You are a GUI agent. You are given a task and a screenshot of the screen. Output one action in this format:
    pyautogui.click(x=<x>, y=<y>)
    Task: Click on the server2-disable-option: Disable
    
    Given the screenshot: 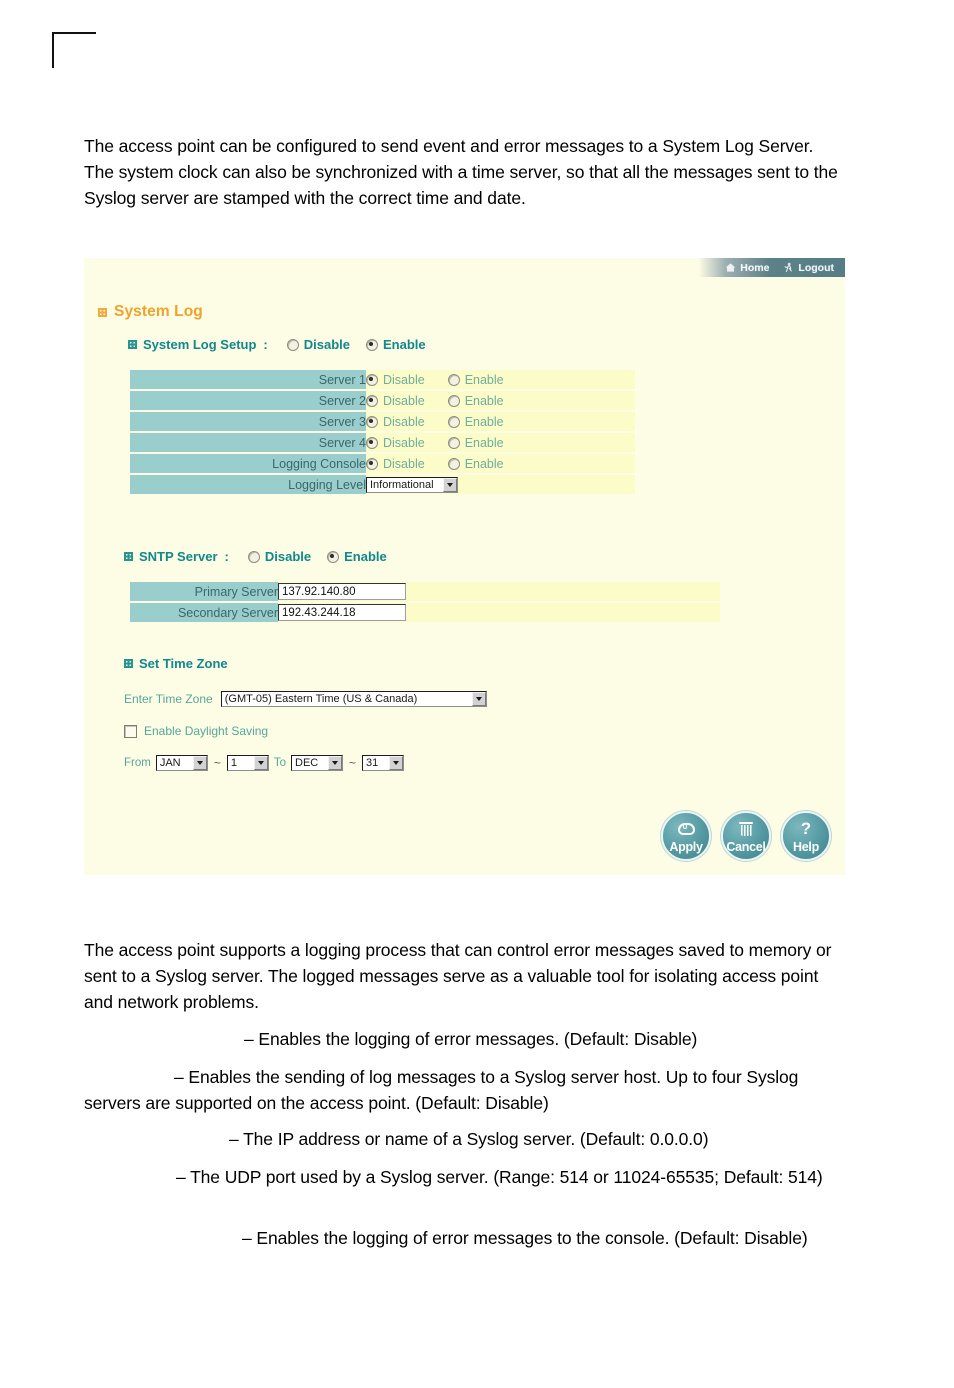 What is the action you would take?
    pyautogui.click(x=395, y=401)
    